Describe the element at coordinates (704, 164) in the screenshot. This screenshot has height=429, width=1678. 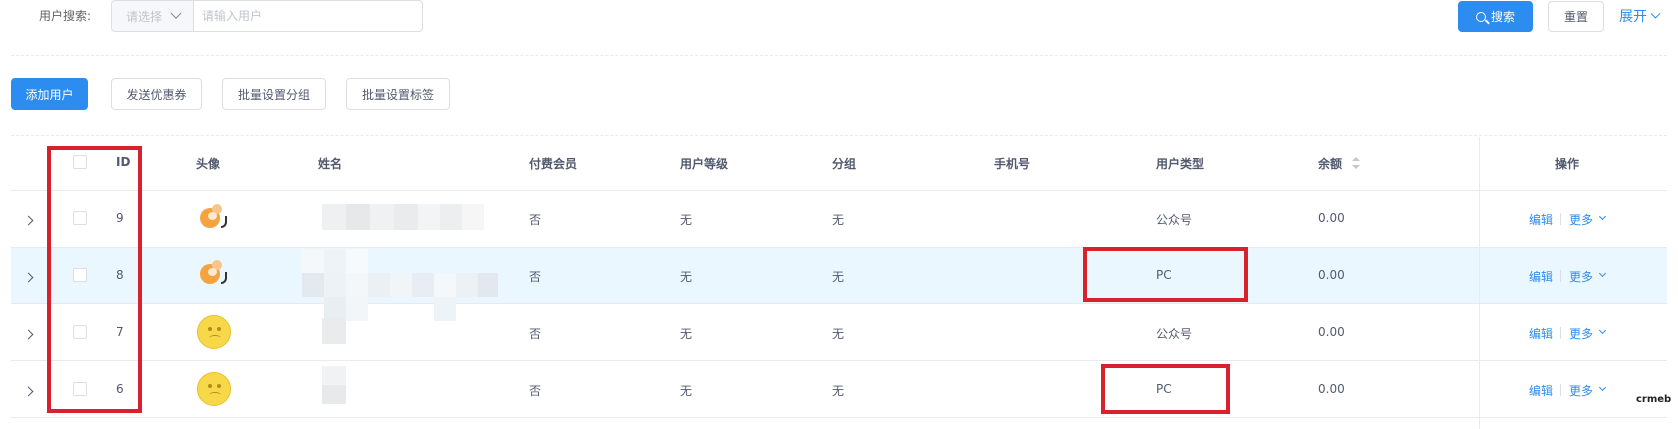
I see `col-user-level: 用户等级` at that location.